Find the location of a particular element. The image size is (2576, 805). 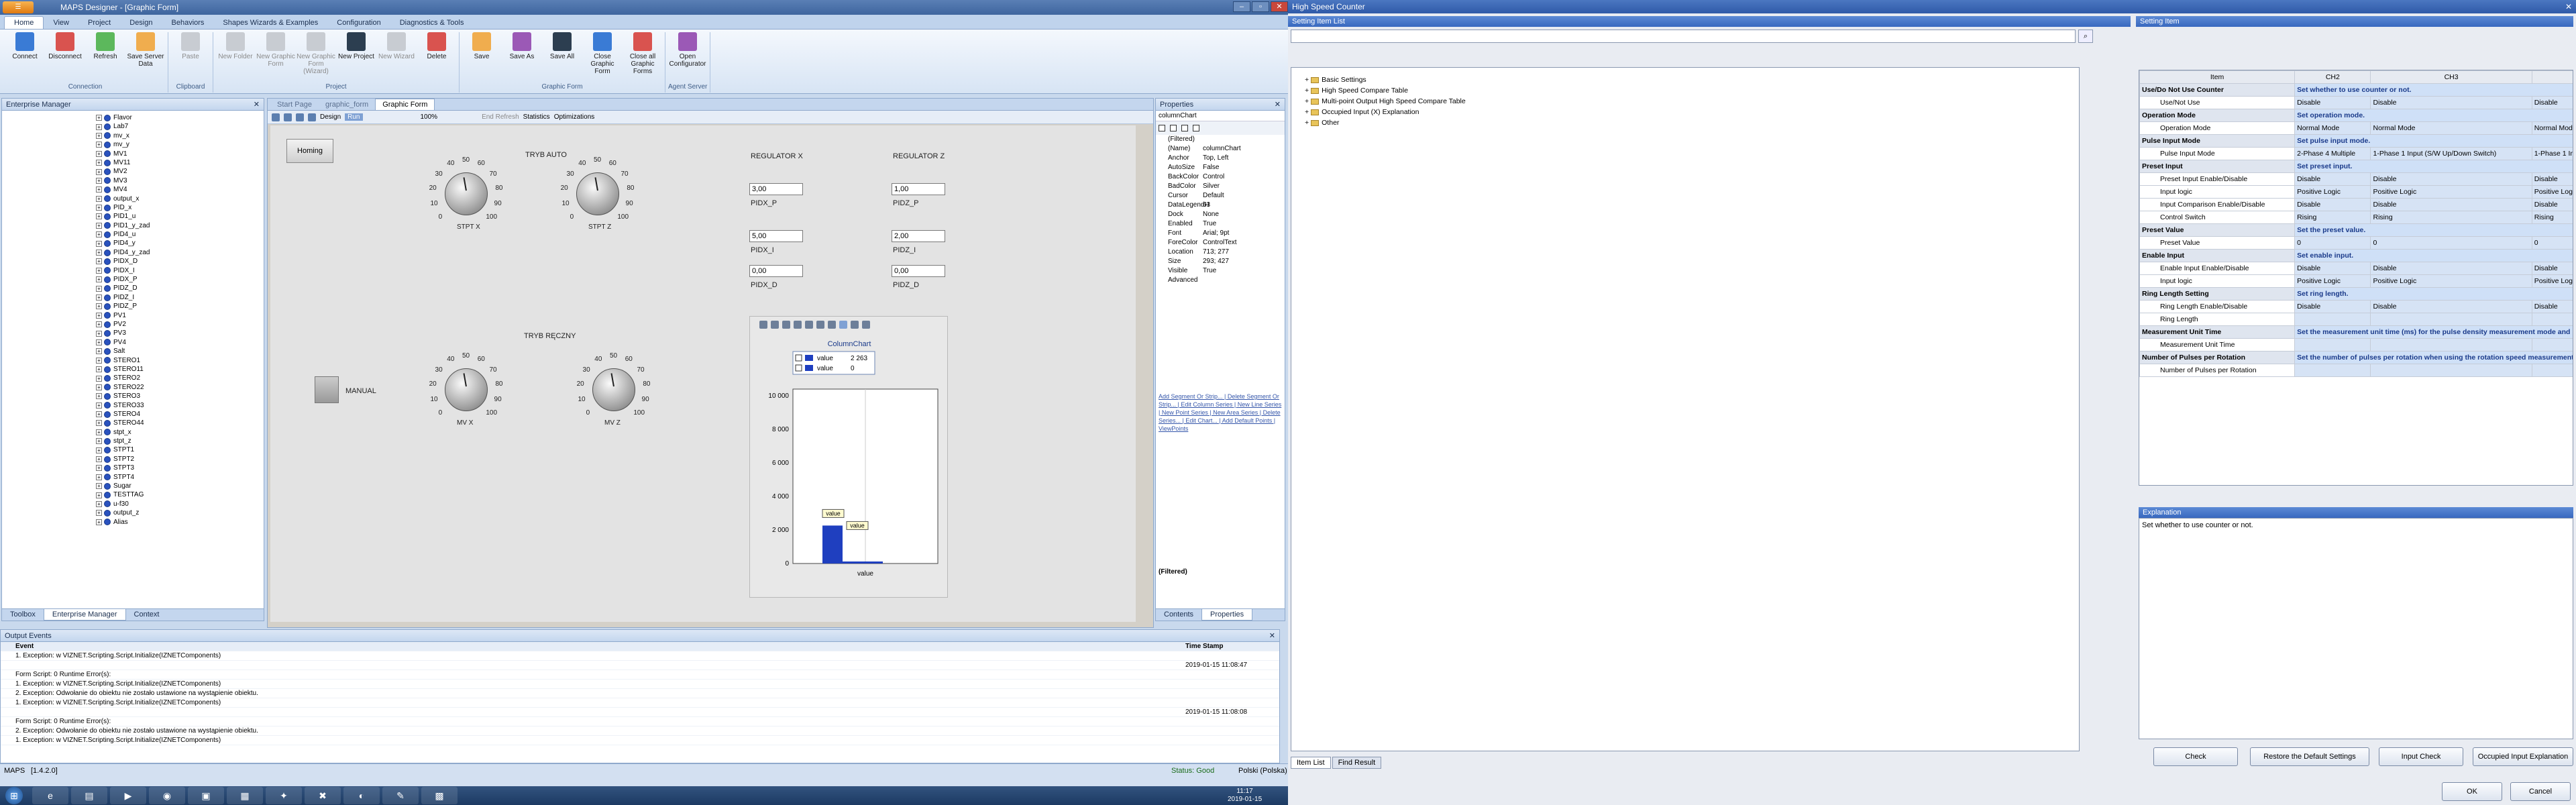

properties-object: columnChart is located at coordinates (1220, 116).